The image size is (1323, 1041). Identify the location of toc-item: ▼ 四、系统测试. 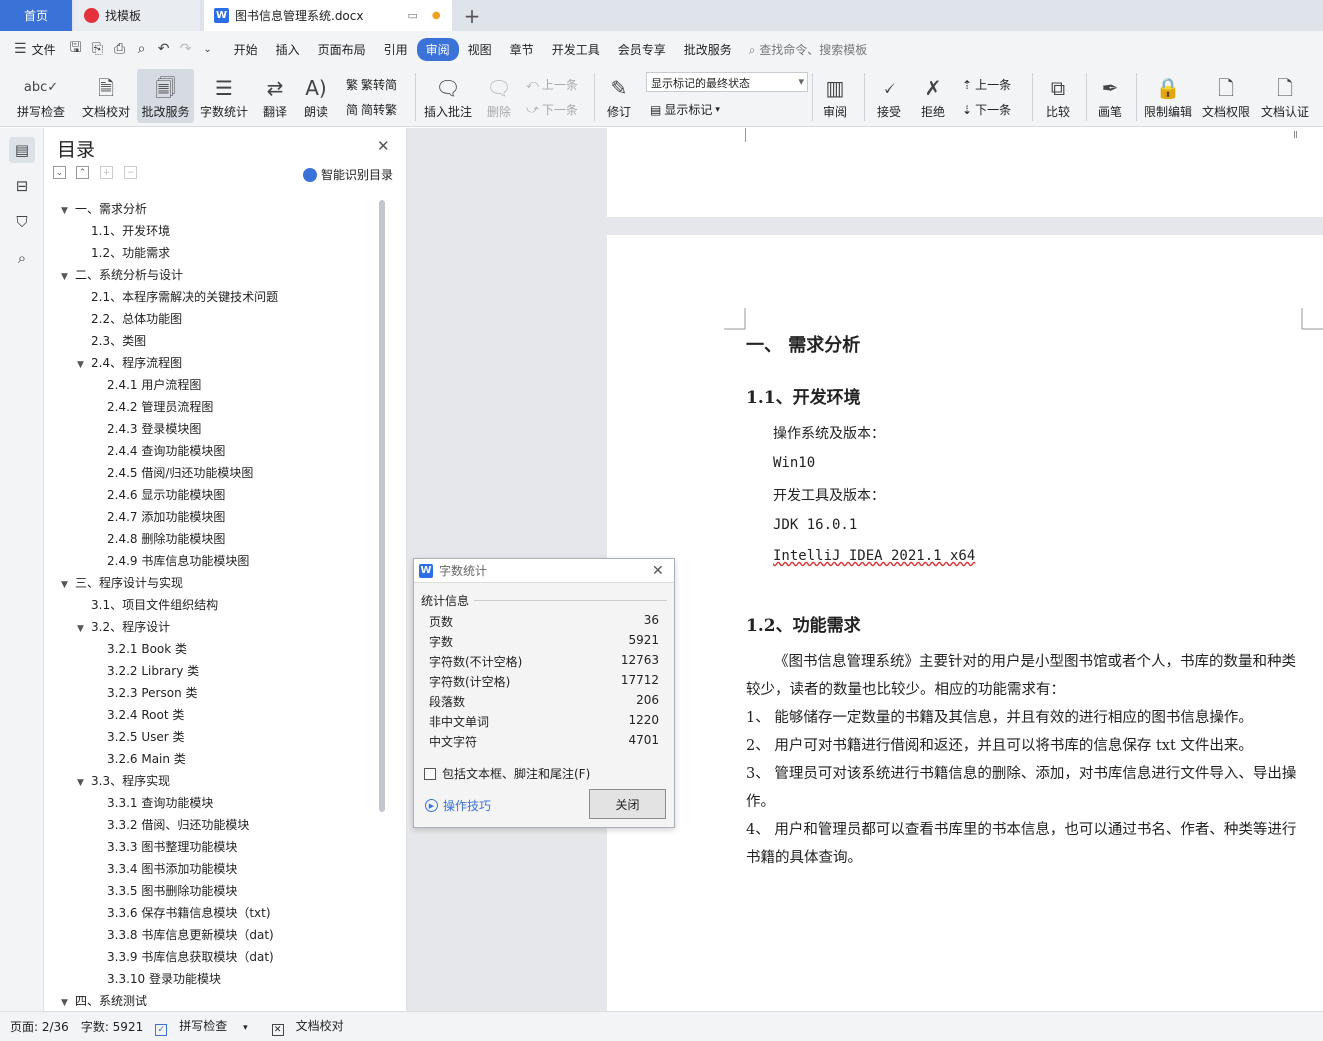
(104, 1001).